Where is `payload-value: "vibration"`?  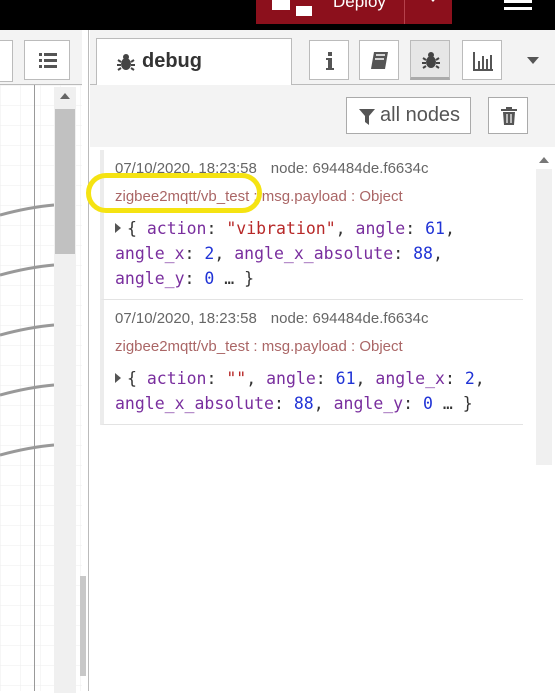
payload-value: "vibration" is located at coordinates (281, 228).